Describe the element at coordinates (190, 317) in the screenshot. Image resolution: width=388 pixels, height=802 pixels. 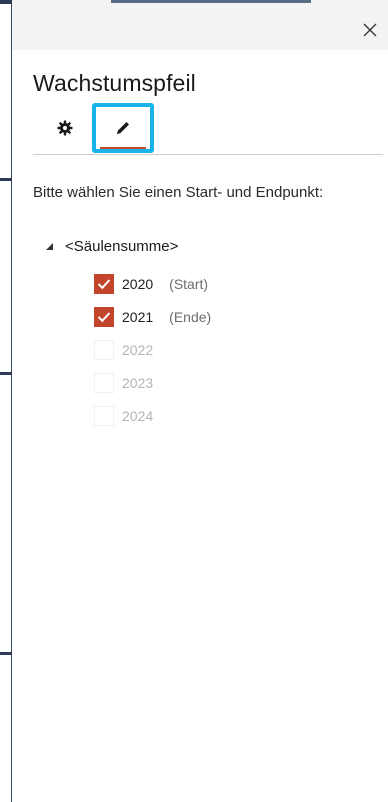
I see `item-note: (Ende)` at that location.